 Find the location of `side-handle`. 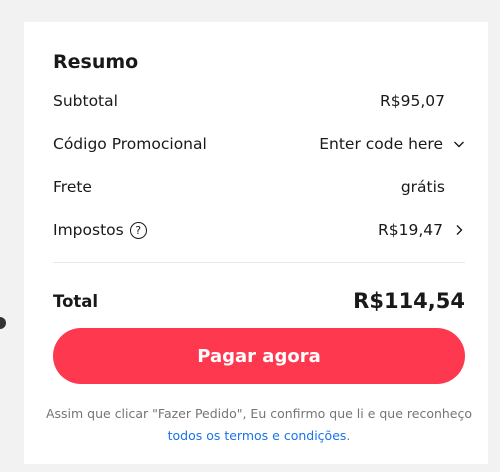

side-handle is located at coordinates (3, 323).